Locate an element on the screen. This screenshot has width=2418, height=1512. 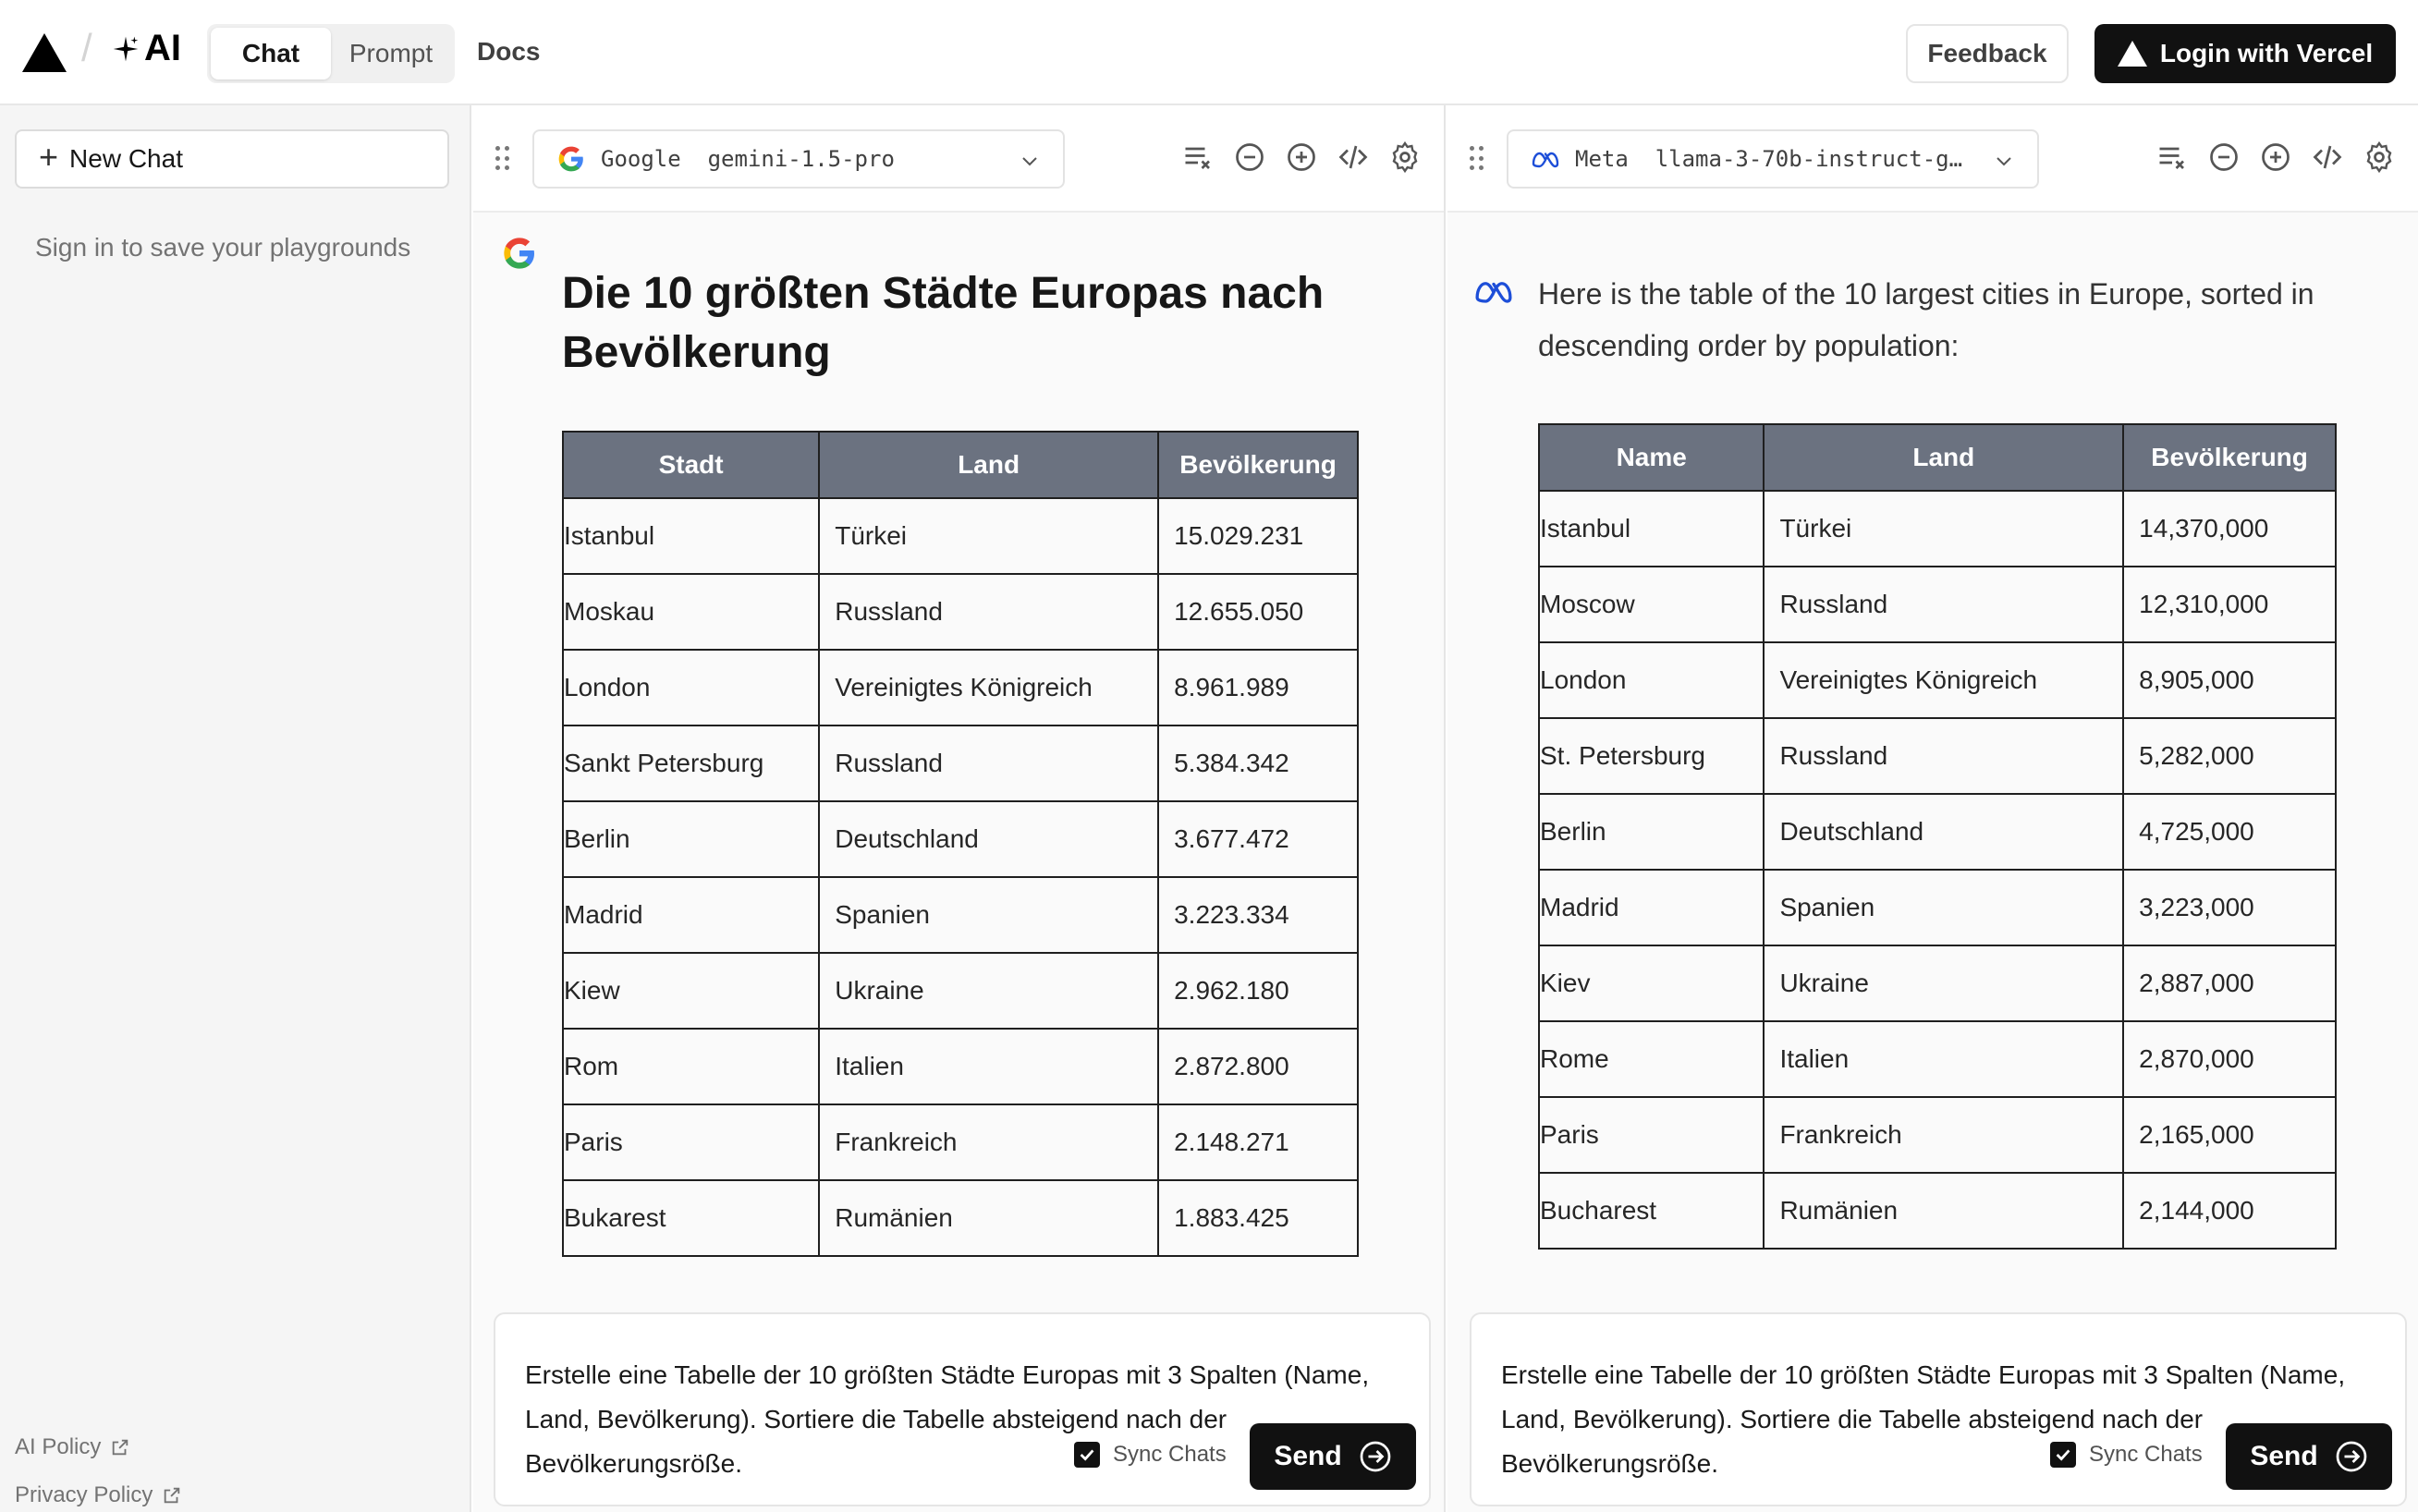
table-row: Berlin Deutschland 3.677.472 is located at coordinates (960, 839).